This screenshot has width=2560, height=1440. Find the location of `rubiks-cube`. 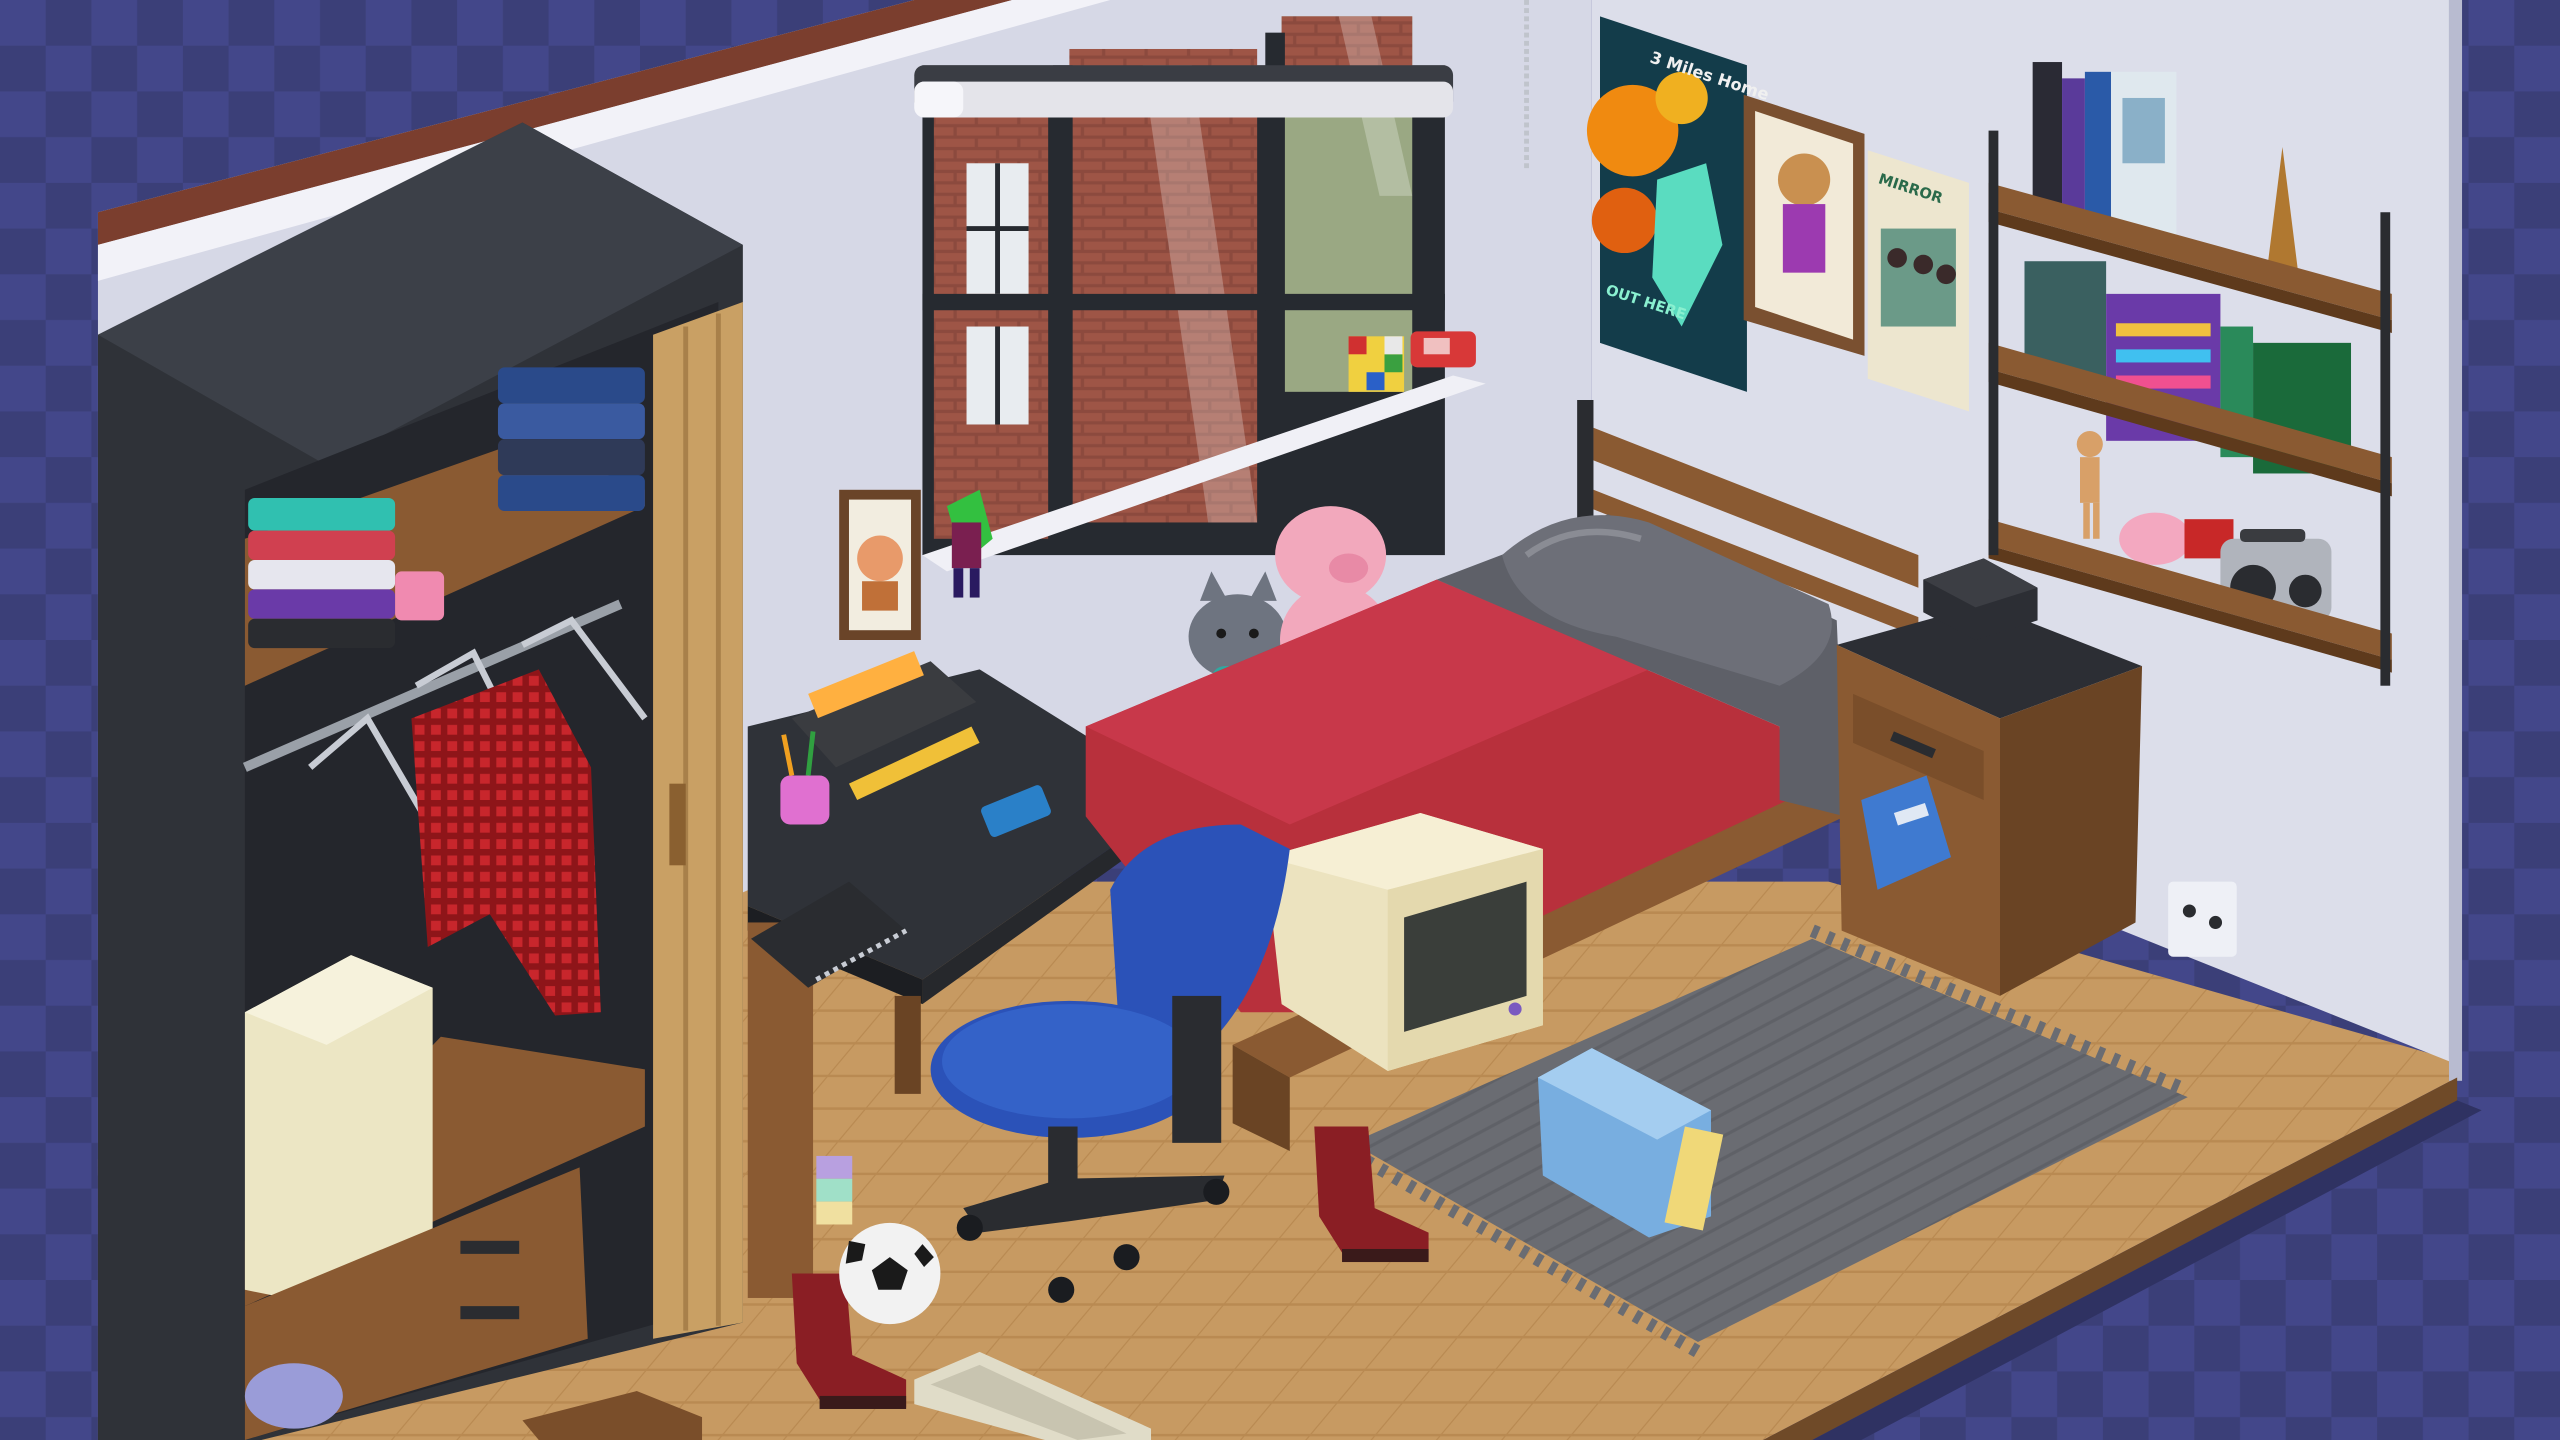

rubiks-cube is located at coordinates (1376, 364).